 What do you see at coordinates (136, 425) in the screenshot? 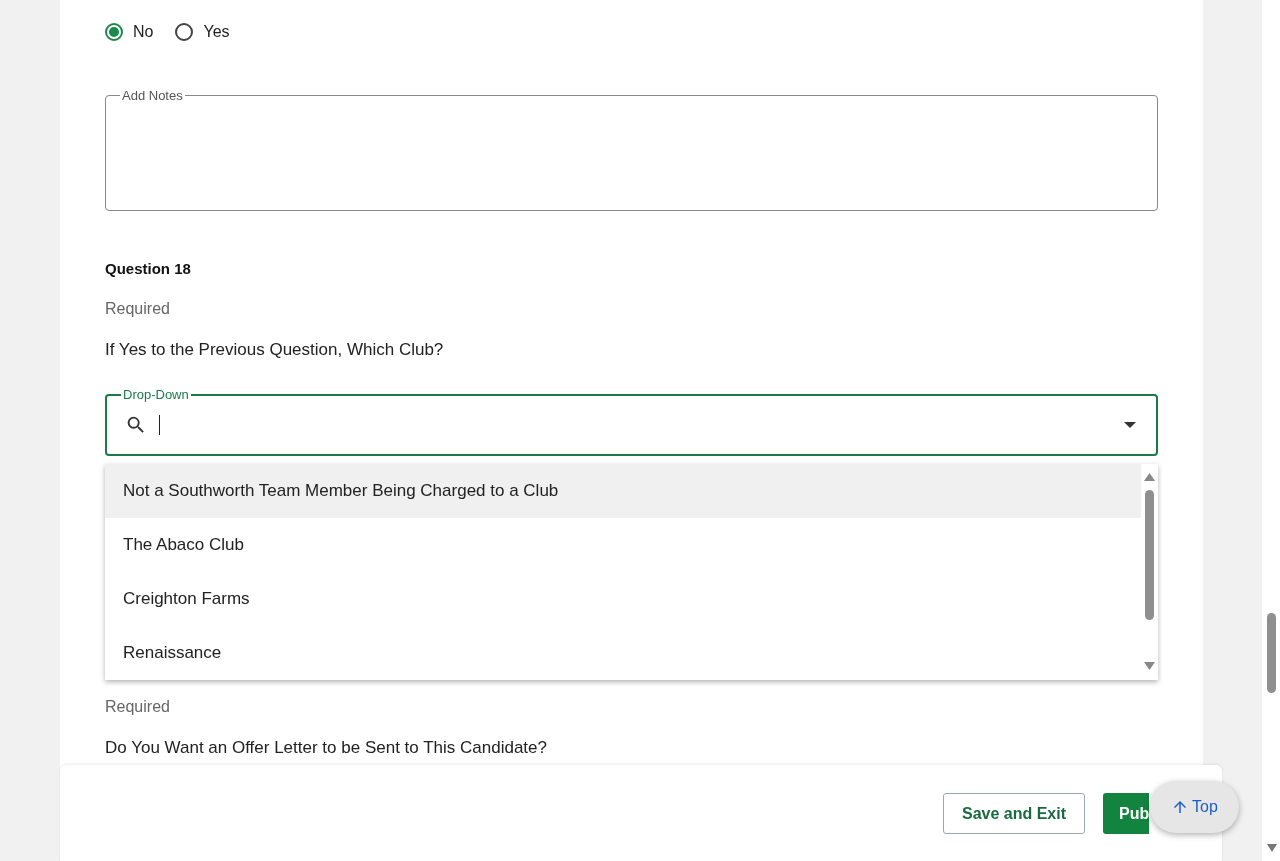
I see `search-icon` at bounding box center [136, 425].